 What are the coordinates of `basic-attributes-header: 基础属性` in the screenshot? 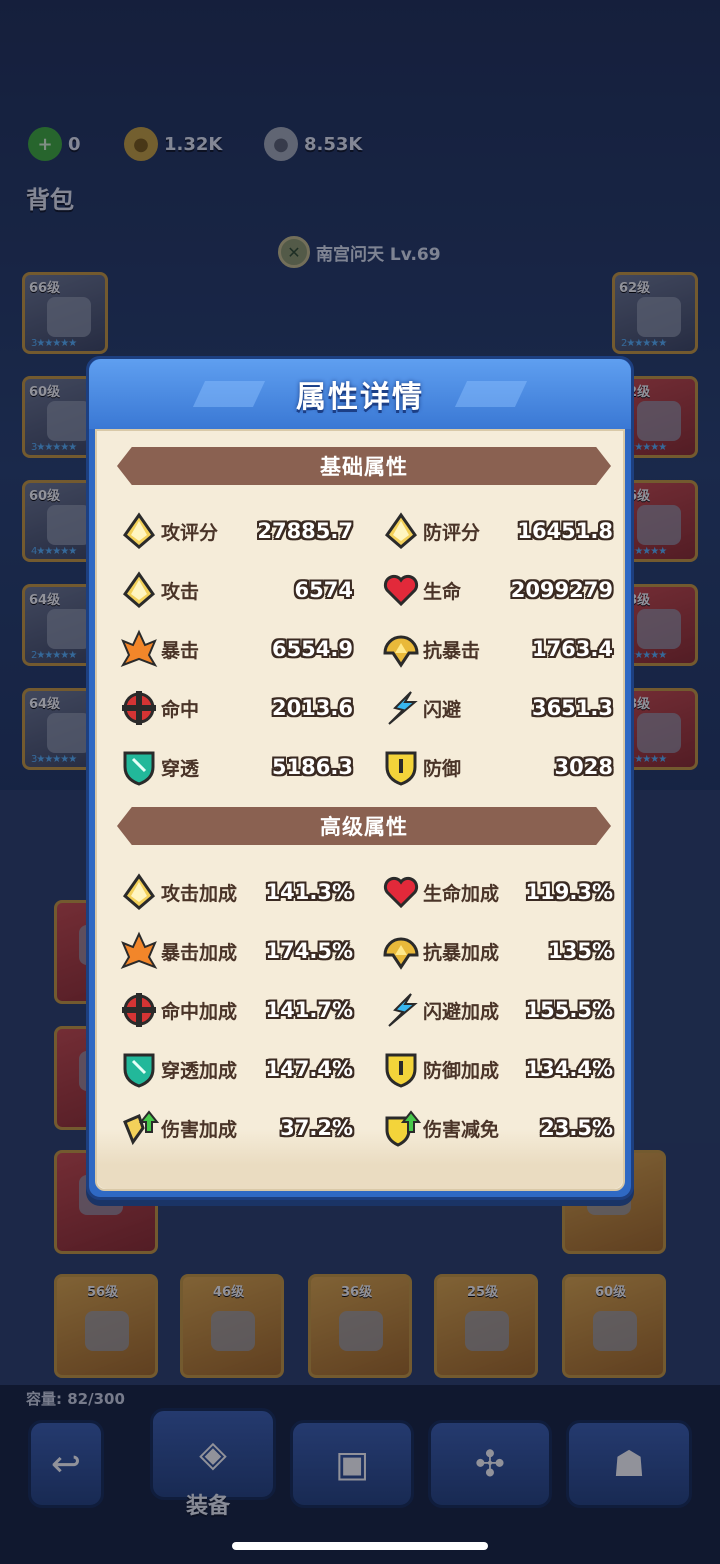 It's located at (364, 466).